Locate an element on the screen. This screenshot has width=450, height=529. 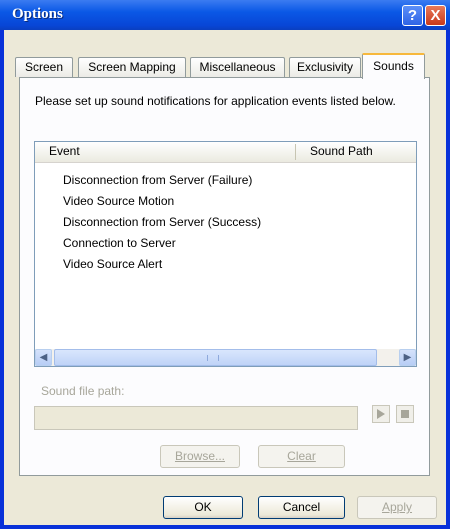
clear-button: Clear is located at coordinates (301, 456).